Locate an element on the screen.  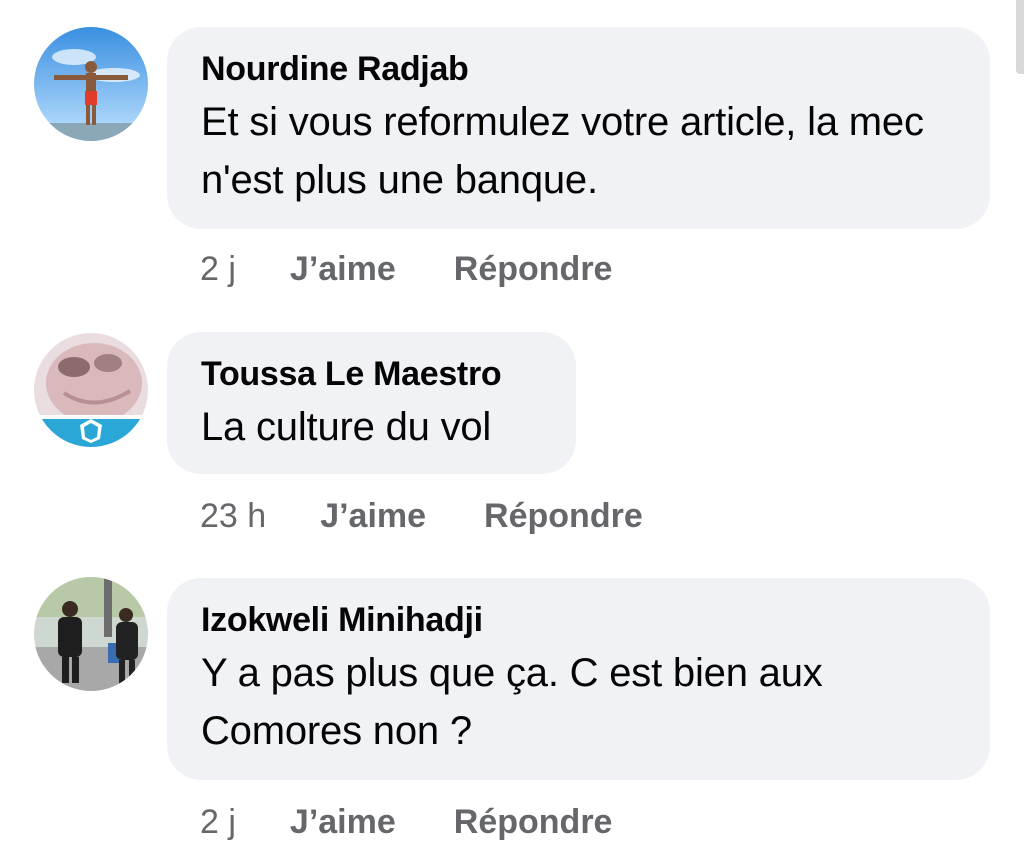
comment-time: 23 h is located at coordinates (233, 516).